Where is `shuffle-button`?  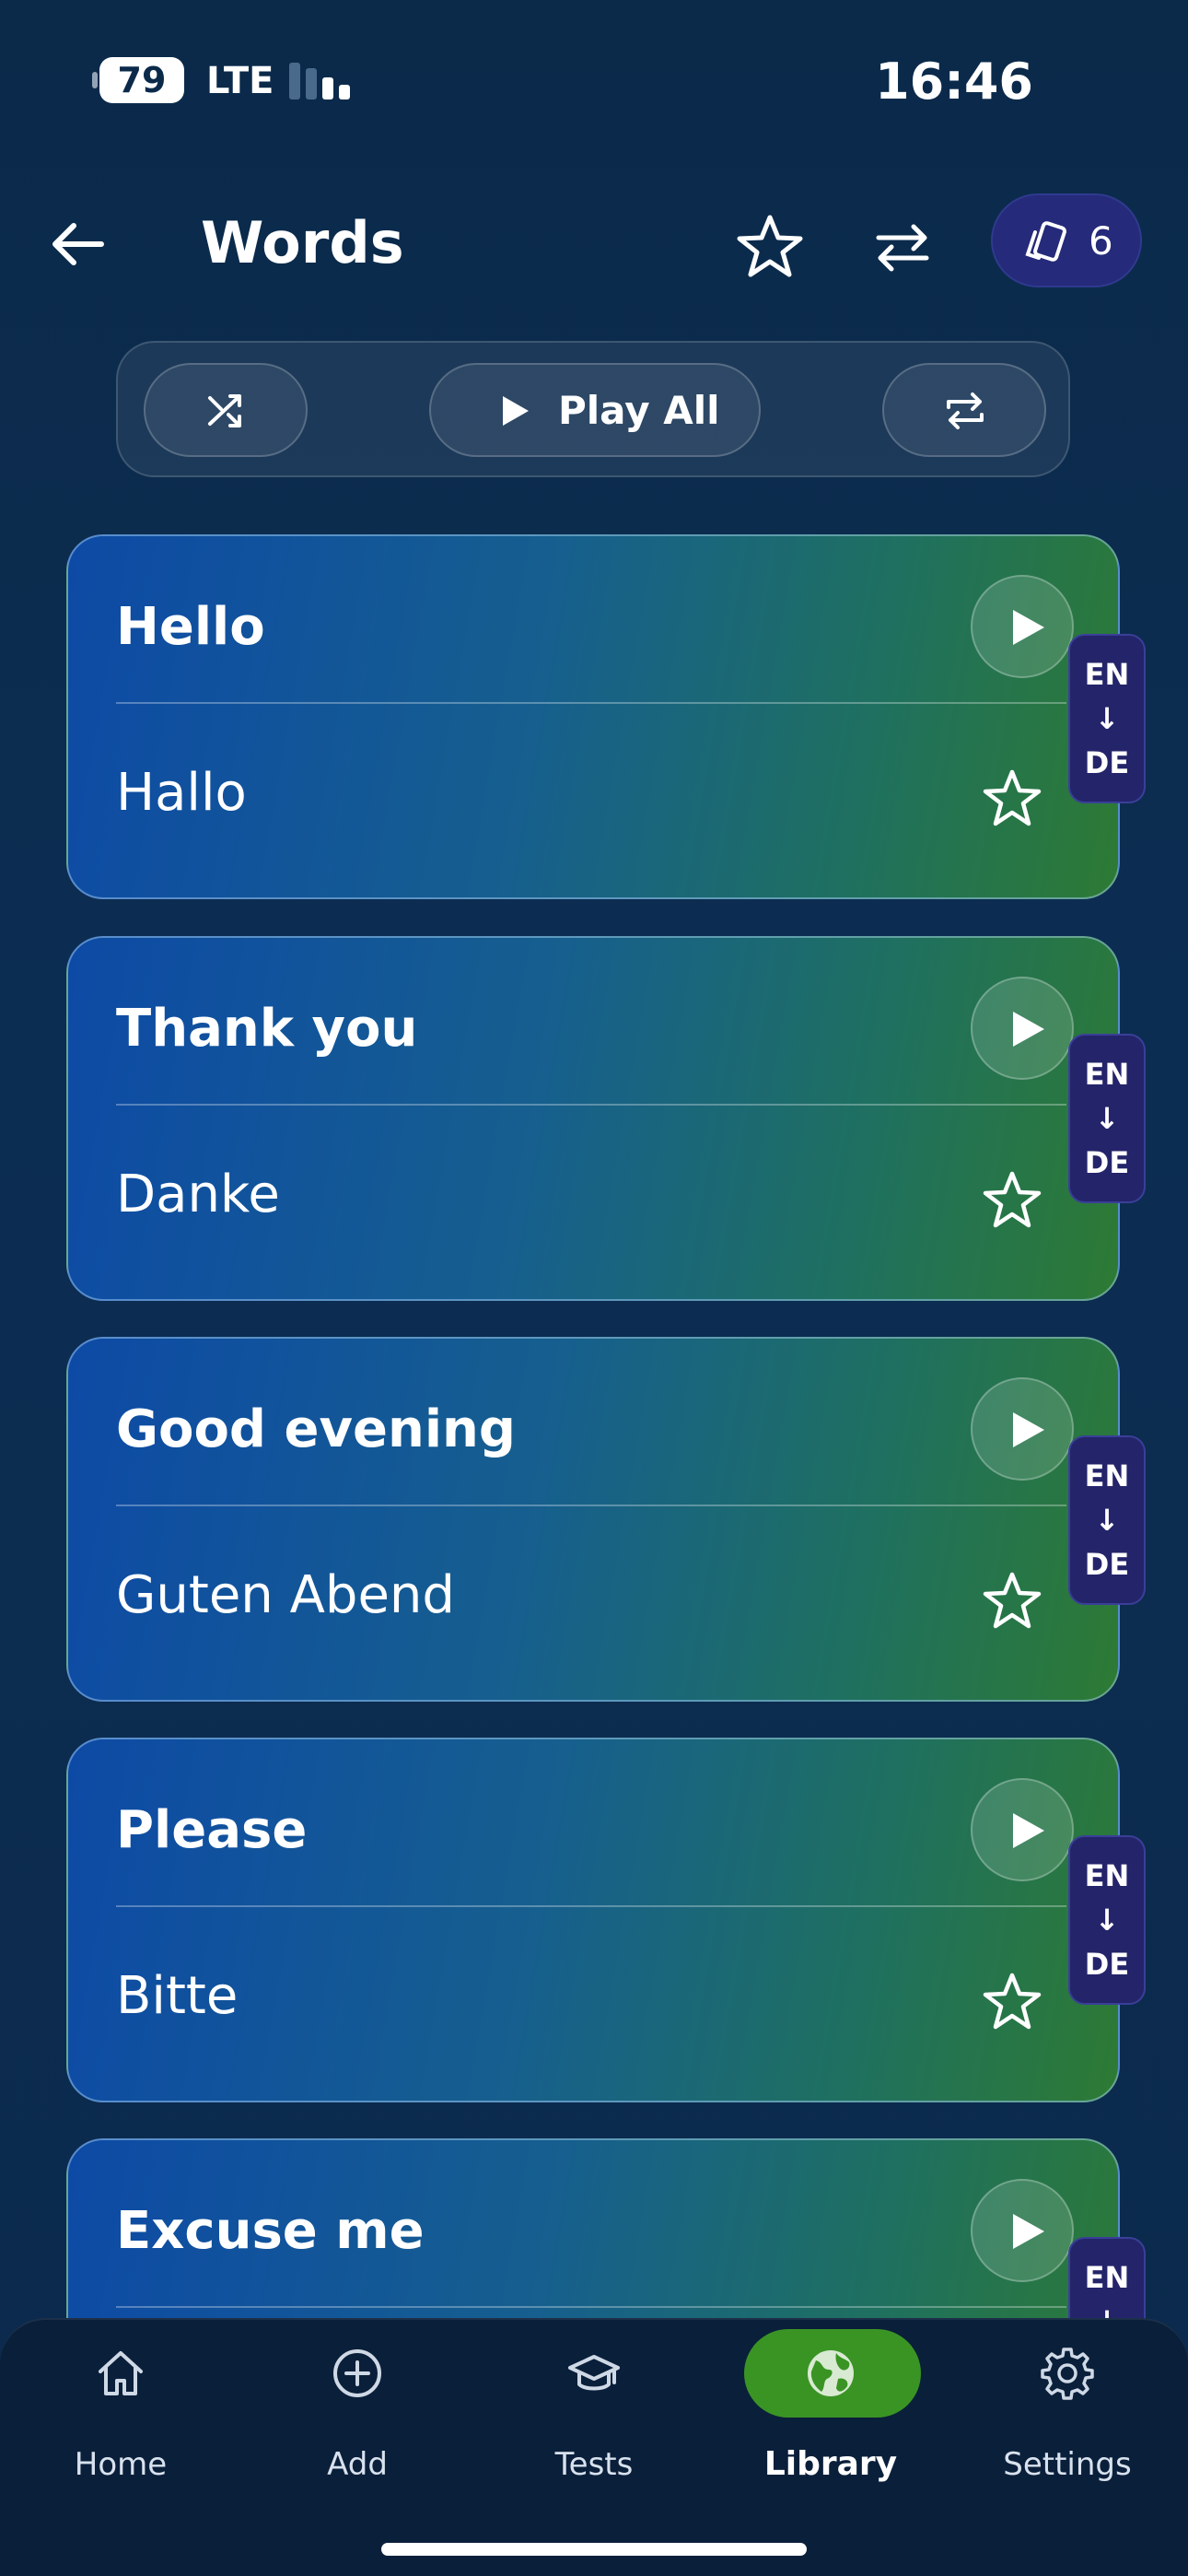 shuffle-button is located at coordinates (226, 410).